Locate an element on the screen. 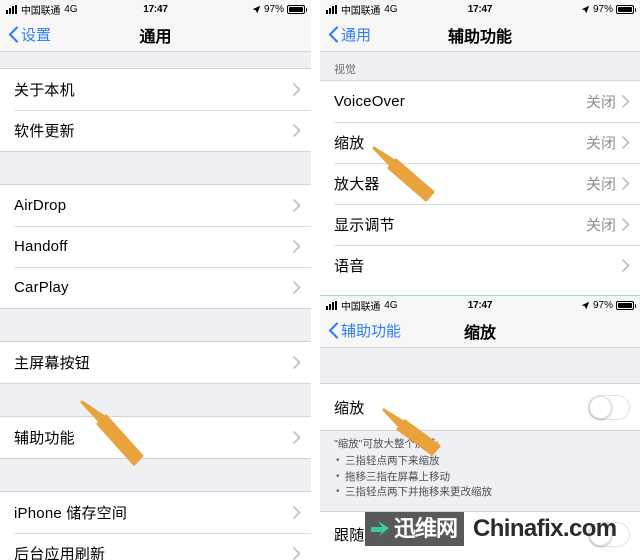 This screenshot has width=640, height=560. row-handoff: Handoff is located at coordinates (155, 246).